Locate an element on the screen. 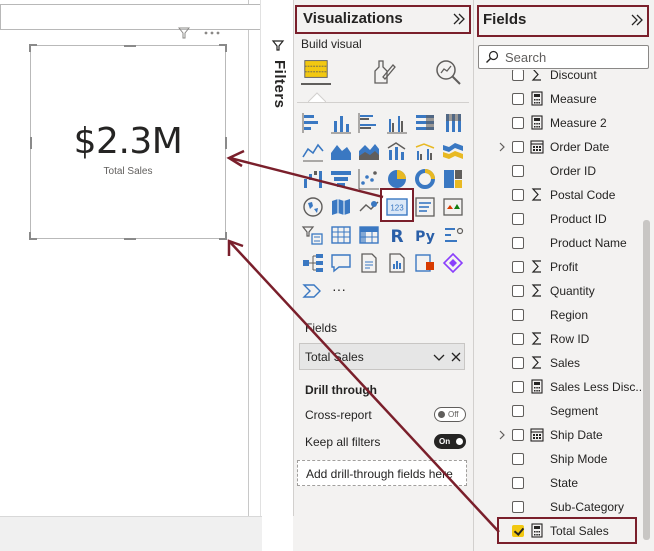 The height and width of the screenshot is (551, 654). field-well-value: Total Sales is located at coordinates (382, 356).